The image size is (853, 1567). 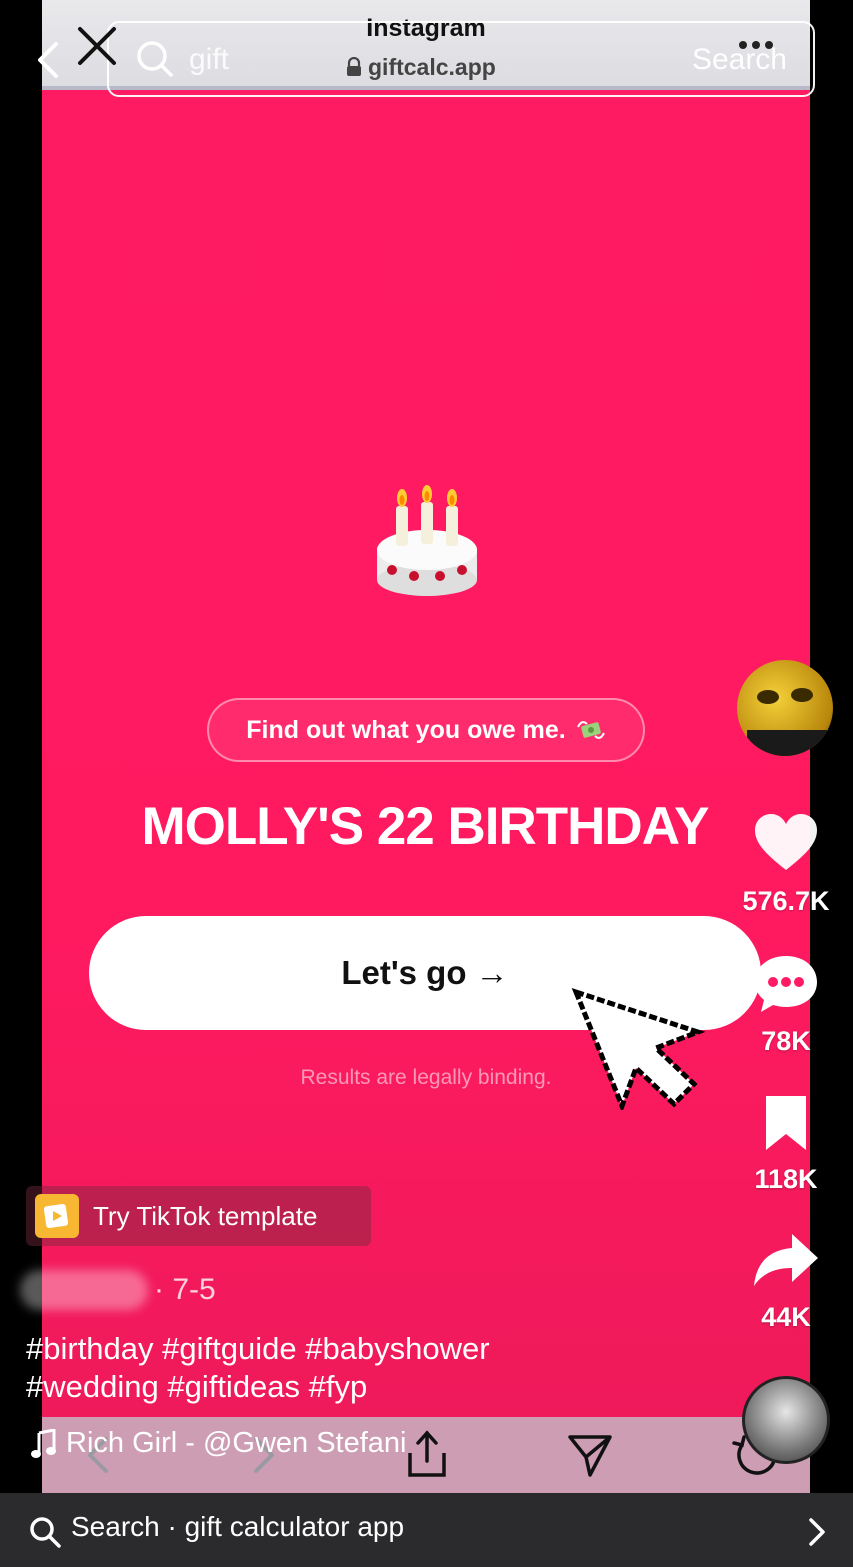 What do you see at coordinates (786, 1420) in the screenshot?
I see `music-disc-avatar` at bounding box center [786, 1420].